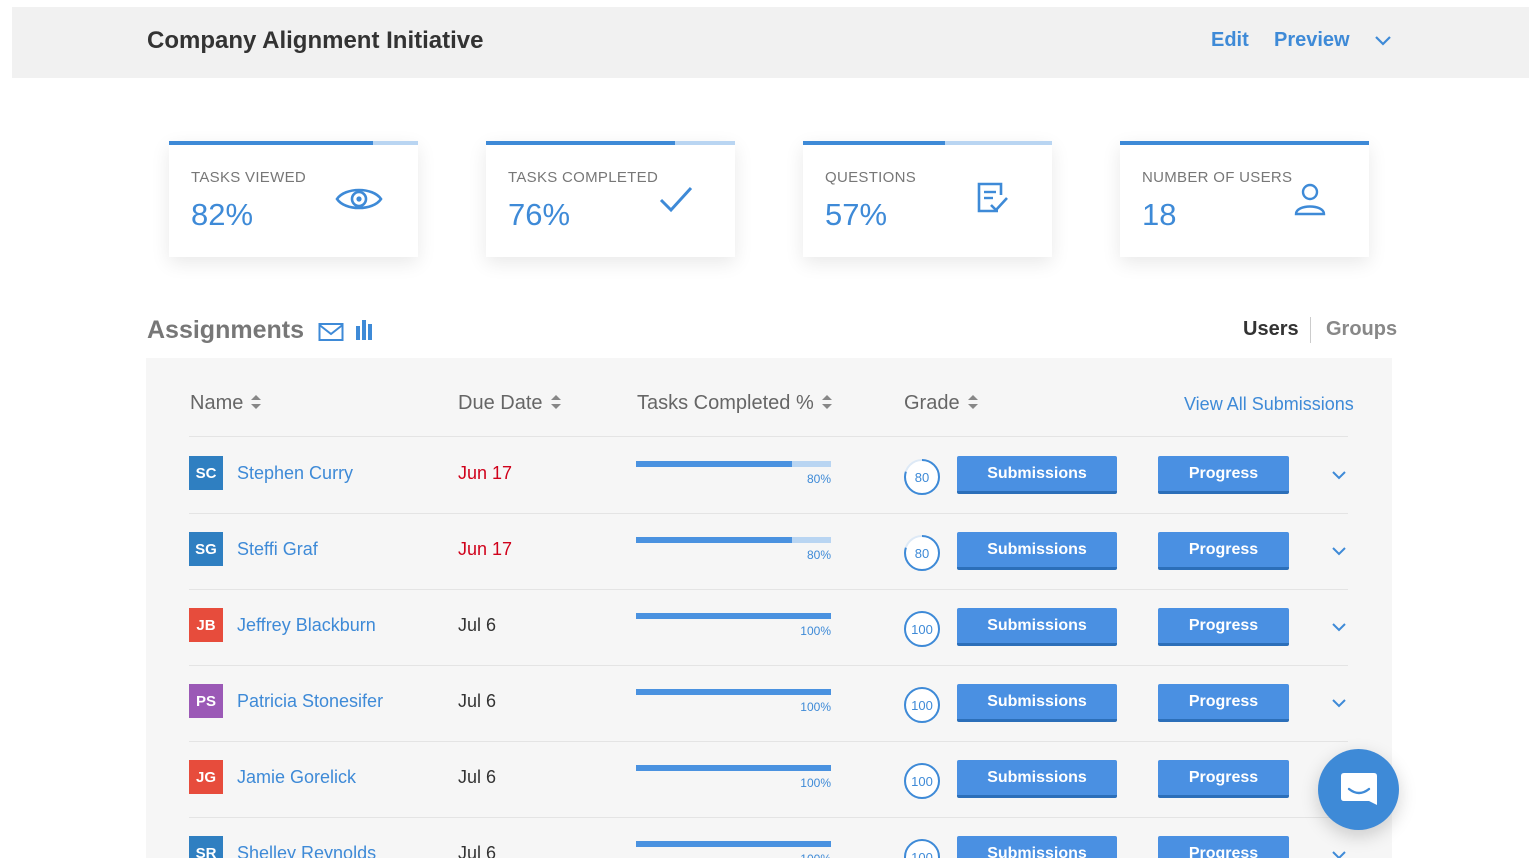 The image size is (1540, 866). What do you see at coordinates (295, 473) in the screenshot?
I see `user-name-link: Stephen Curry` at bounding box center [295, 473].